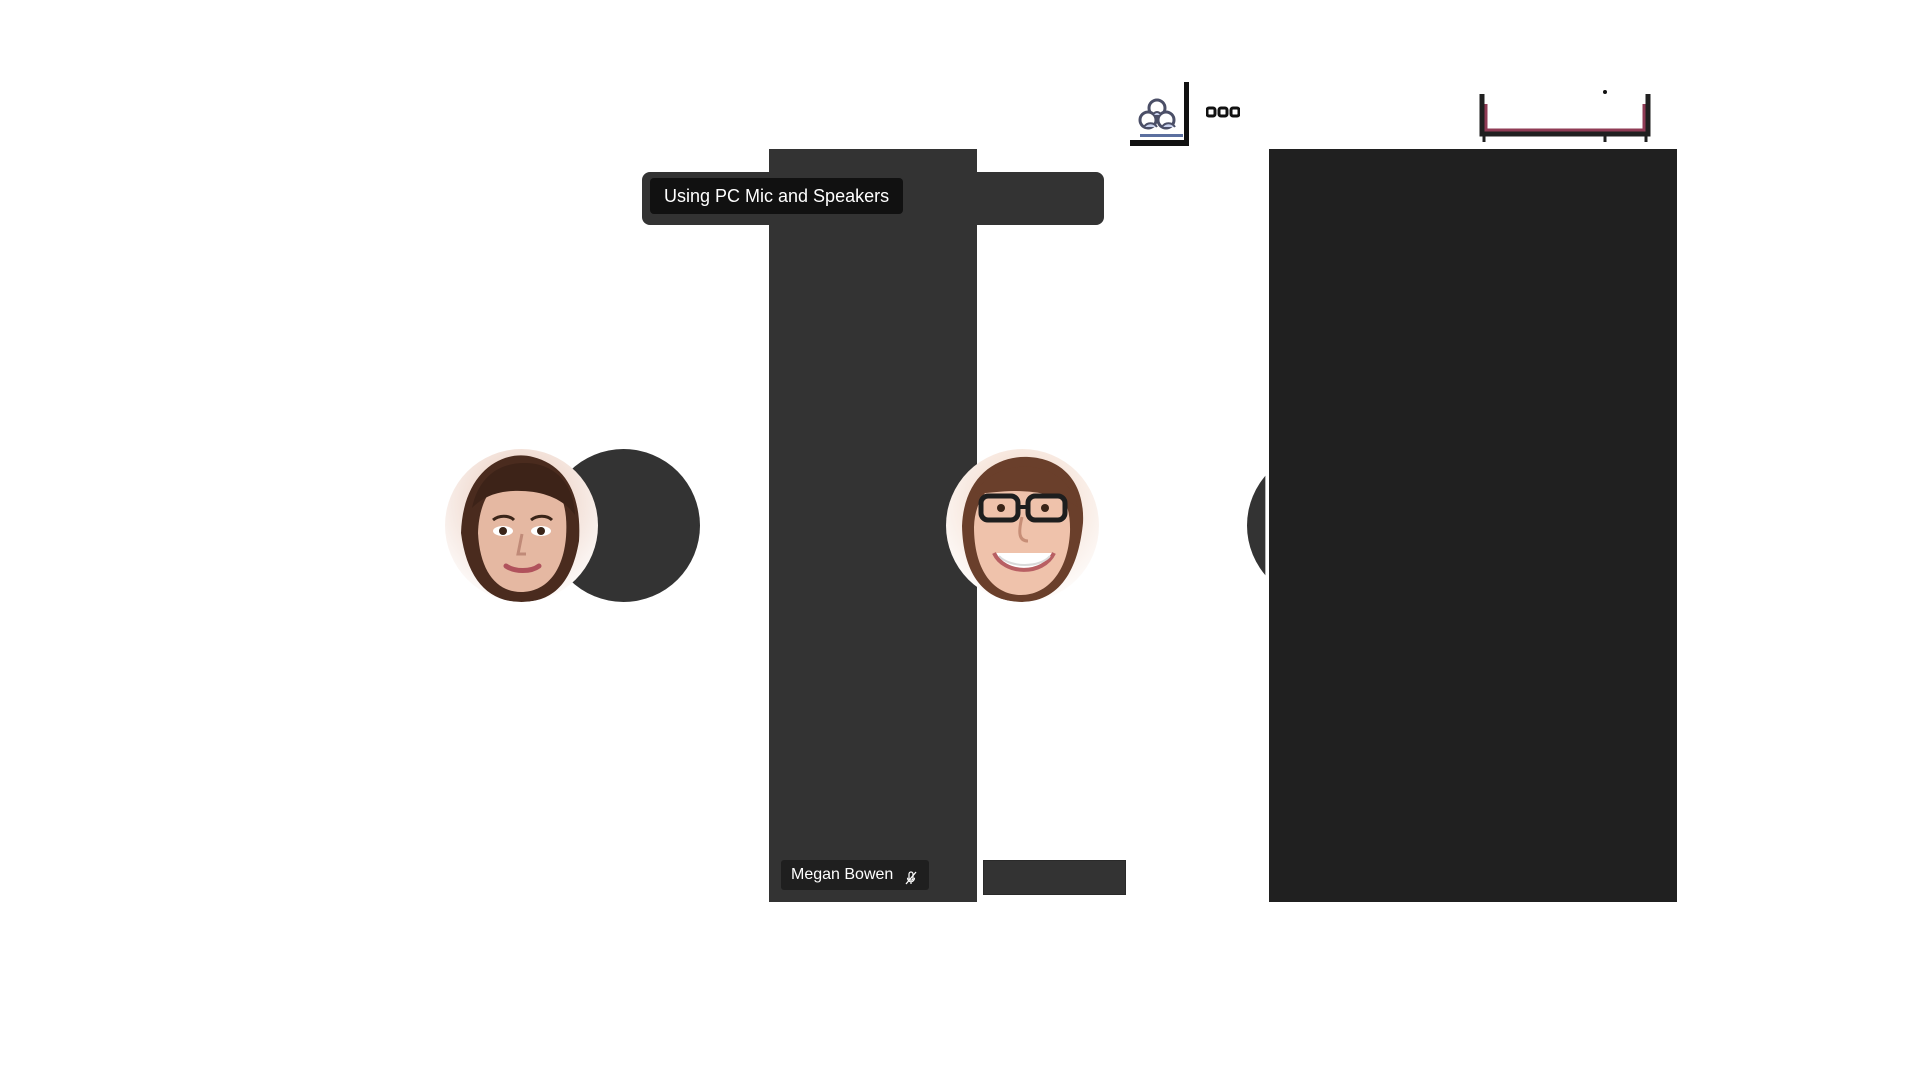 The width and height of the screenshot is (1920, 1080). Describe the element at coordinates (1161, 114) in the screenshot. I see `people-icon` at that location.